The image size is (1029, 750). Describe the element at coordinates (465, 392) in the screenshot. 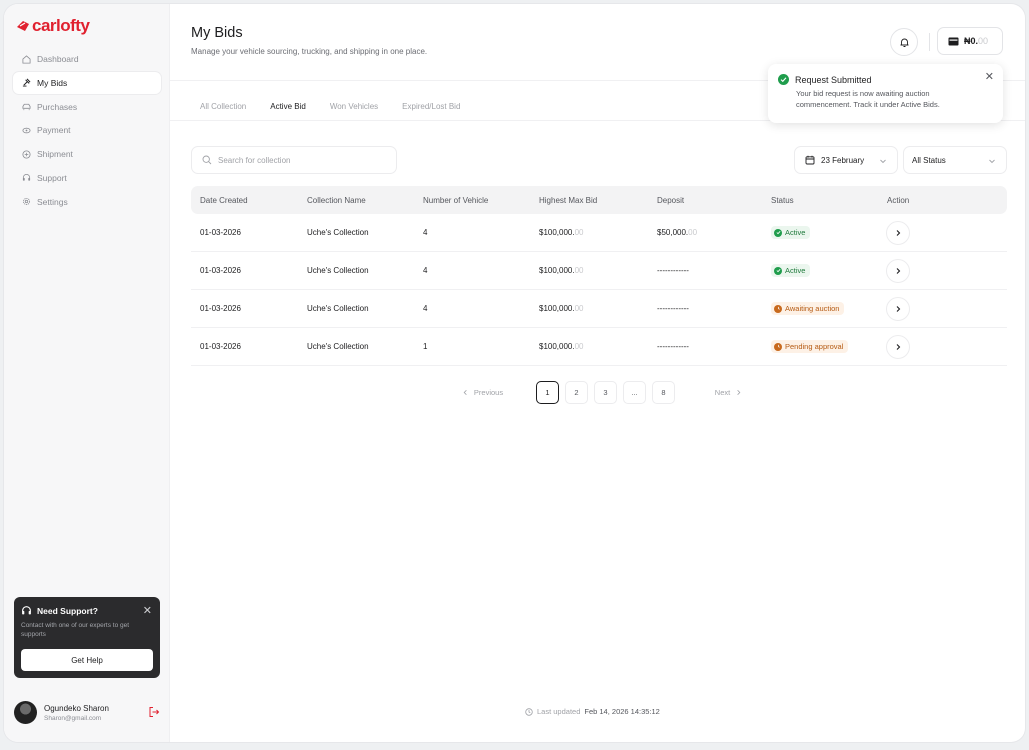

I see `chevron-left-icon` at that location.